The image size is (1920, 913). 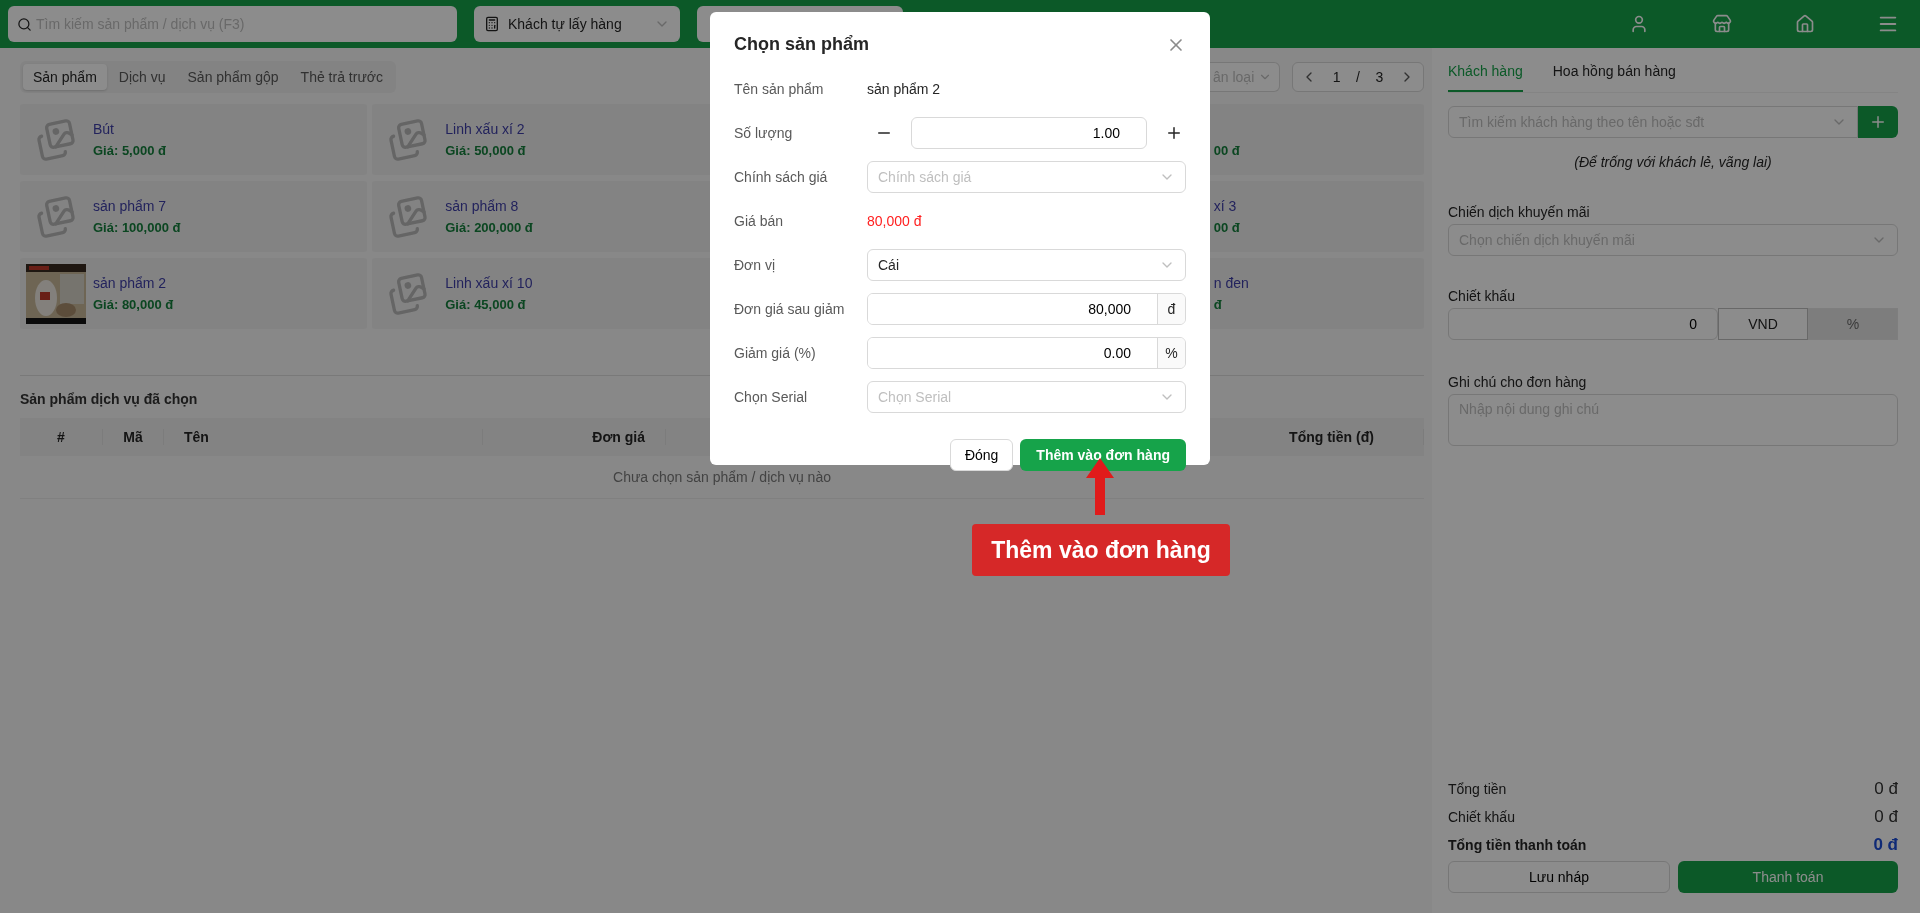 What do you see at coordinates (129, 150) in the screenshot?
I see `product-price: Giá: 5,000 đ` at bounding box center [129, 150].